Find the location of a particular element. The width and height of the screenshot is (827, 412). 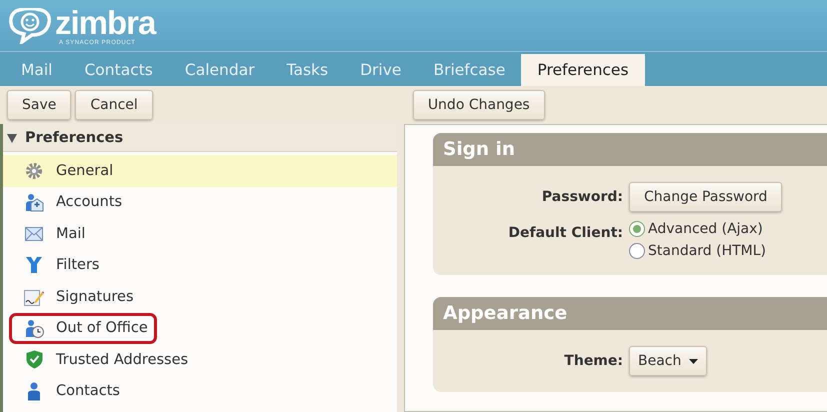

toolbar-button: Cancel is located at coordinates (114, 105).